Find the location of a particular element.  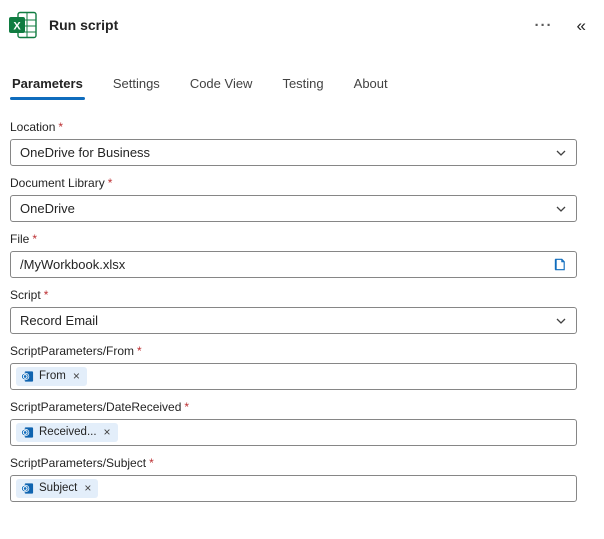

dynamic-content-token: From × is located at coordinates (51, 376).